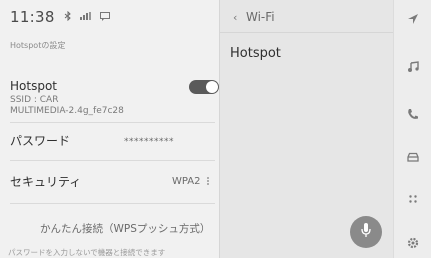  Describe the element at coordinates (412, 67) in the screenshot. I see `music-icon` at that location.